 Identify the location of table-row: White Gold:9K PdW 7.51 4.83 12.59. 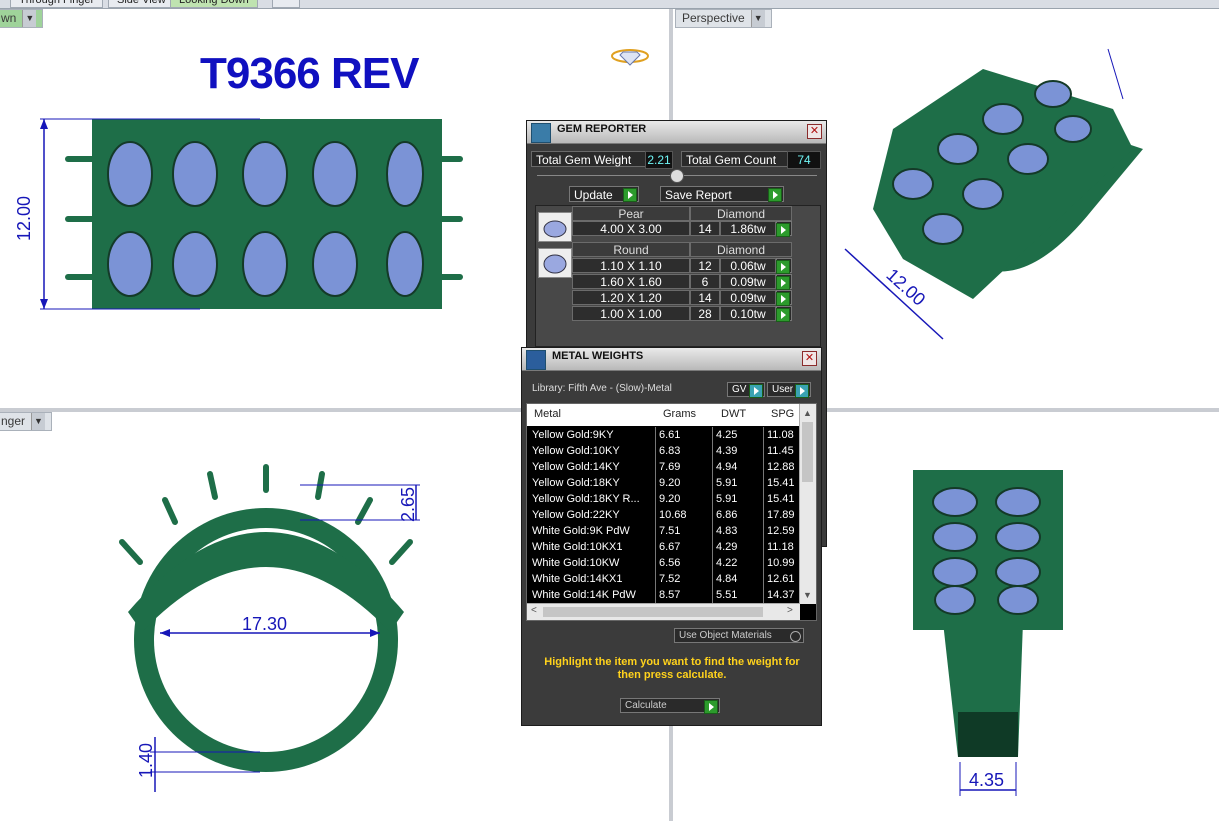
(663, 531).